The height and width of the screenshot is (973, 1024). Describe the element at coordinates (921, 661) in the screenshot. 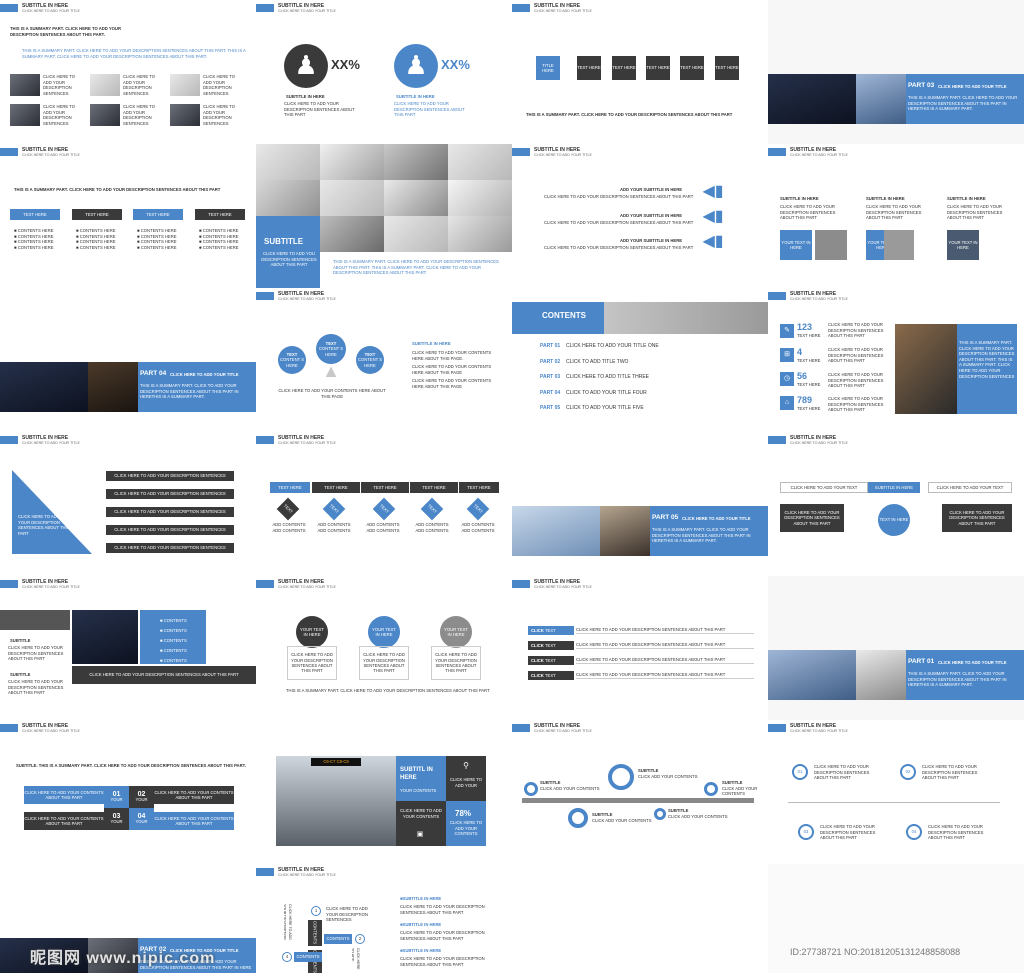

I see `part-number: PART 01` at that location.